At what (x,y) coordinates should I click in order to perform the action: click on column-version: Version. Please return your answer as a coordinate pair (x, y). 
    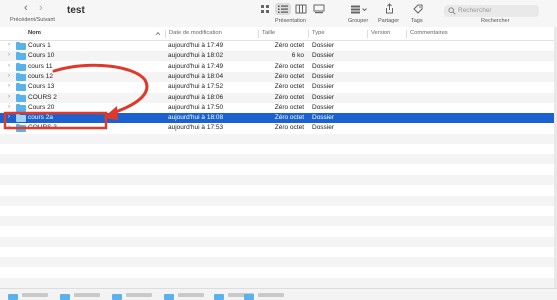
    Looking at the image, I should click on (380, 33).